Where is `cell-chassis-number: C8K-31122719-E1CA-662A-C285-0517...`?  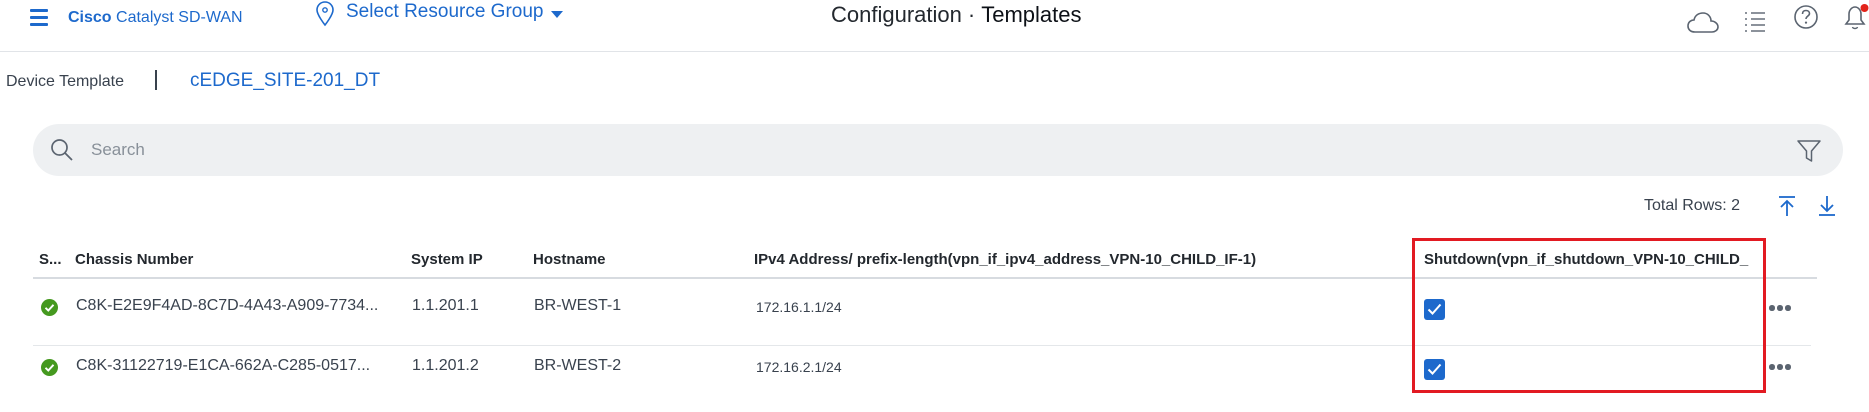 cell-chassis-number: C8K-31122719-E1CA-662A-C285-0517... is located at coordinates (223, 365).